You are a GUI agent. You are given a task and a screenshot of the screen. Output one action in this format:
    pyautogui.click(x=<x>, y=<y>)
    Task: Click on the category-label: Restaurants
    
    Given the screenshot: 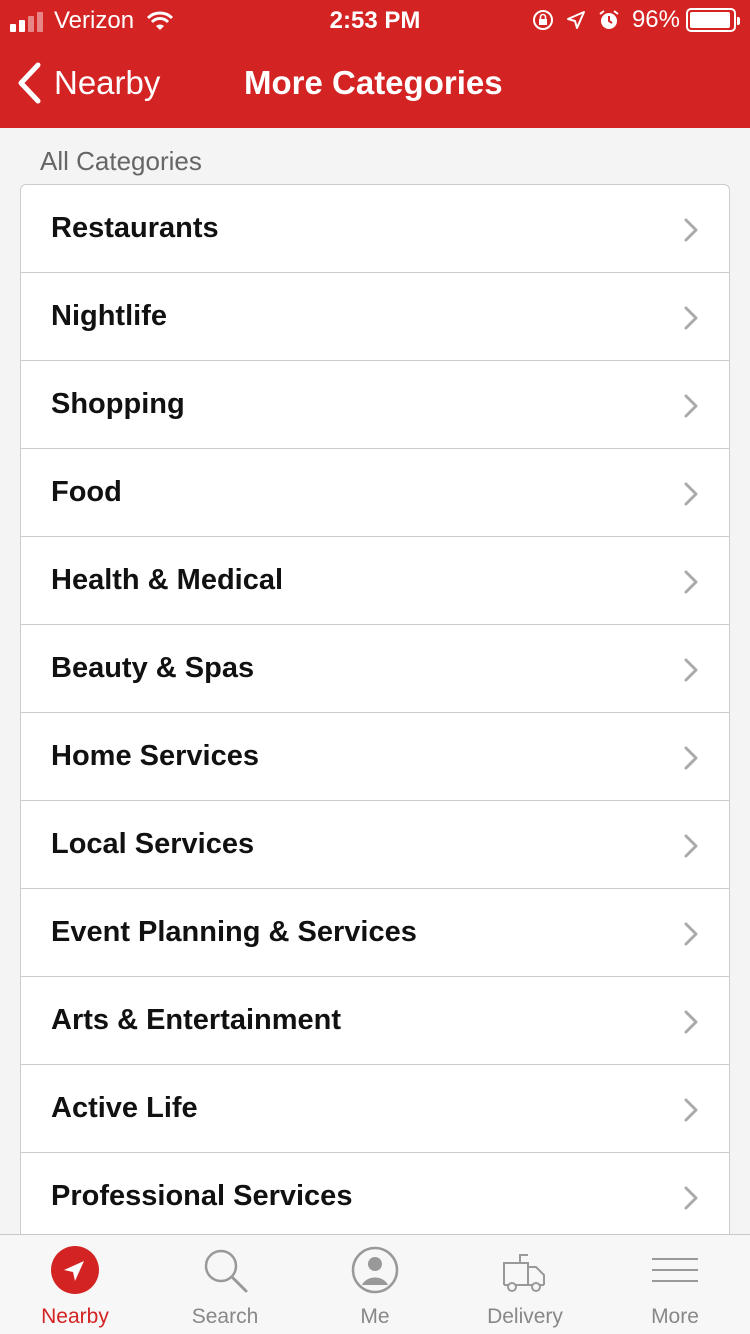 What is the action you would take?
    pyautogui.click(x=135, y=228)
    